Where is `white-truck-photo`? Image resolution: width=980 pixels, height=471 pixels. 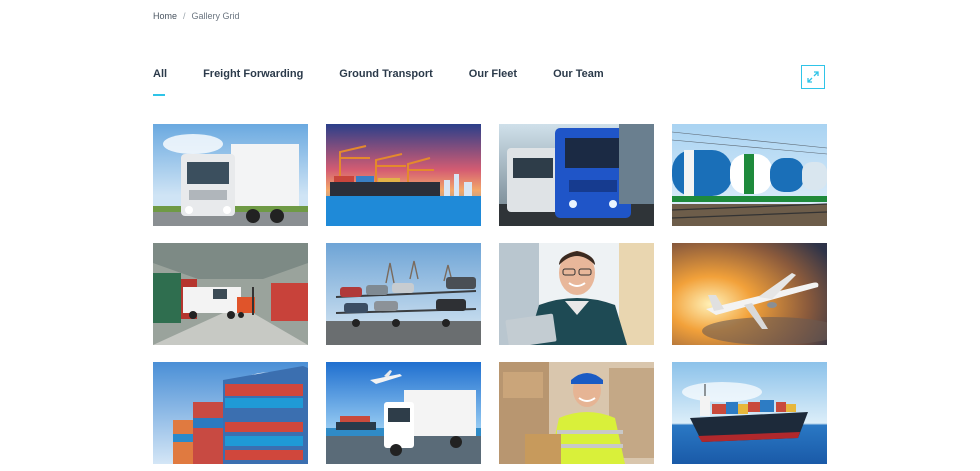
white-truck-photo is located at coordinates (230, 175).